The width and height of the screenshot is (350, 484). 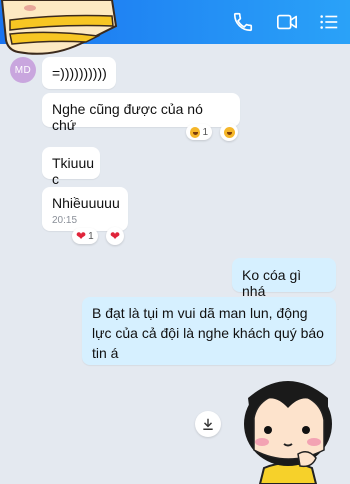 What do you see at coordinates (73, 171) in the screenshot?
I see `message-text: Tkiuuu c` at bounding box center [73, 171].